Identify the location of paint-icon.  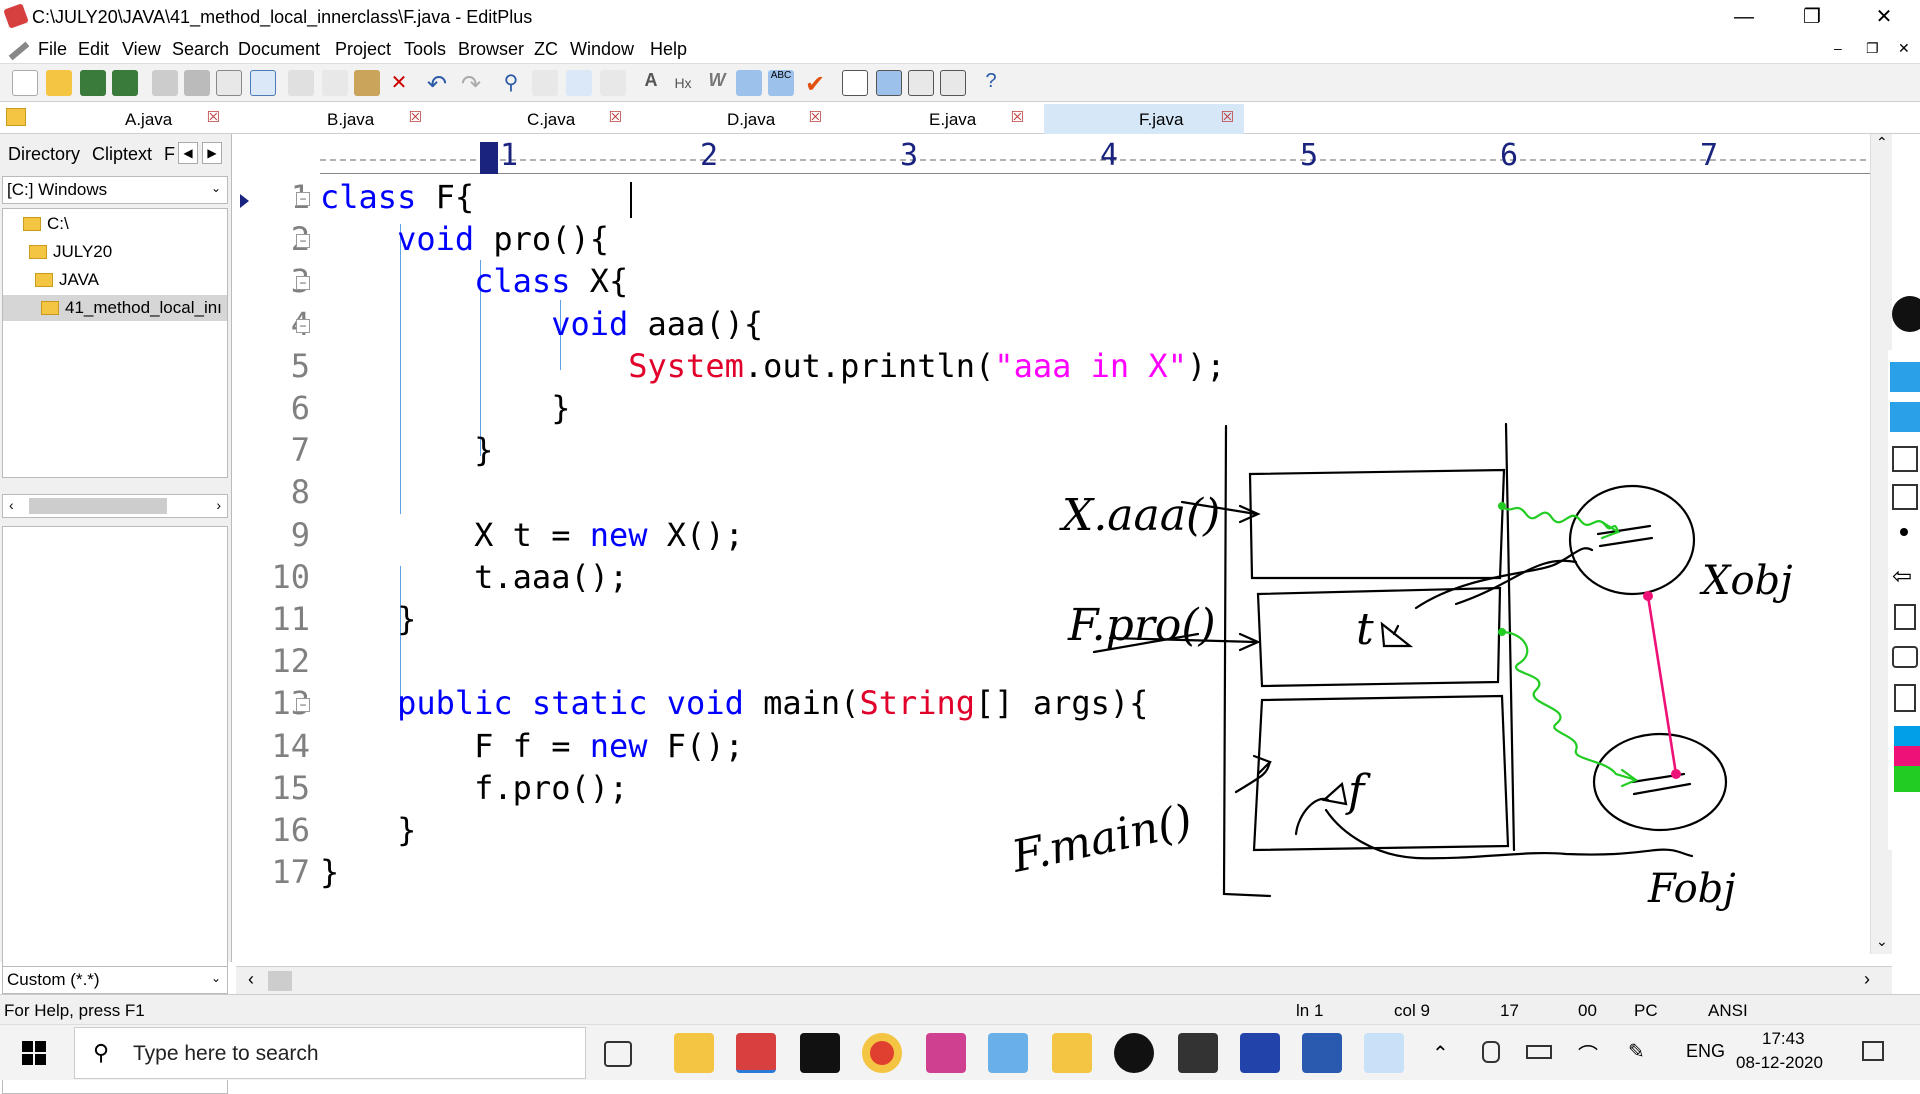
(1384, 1053).